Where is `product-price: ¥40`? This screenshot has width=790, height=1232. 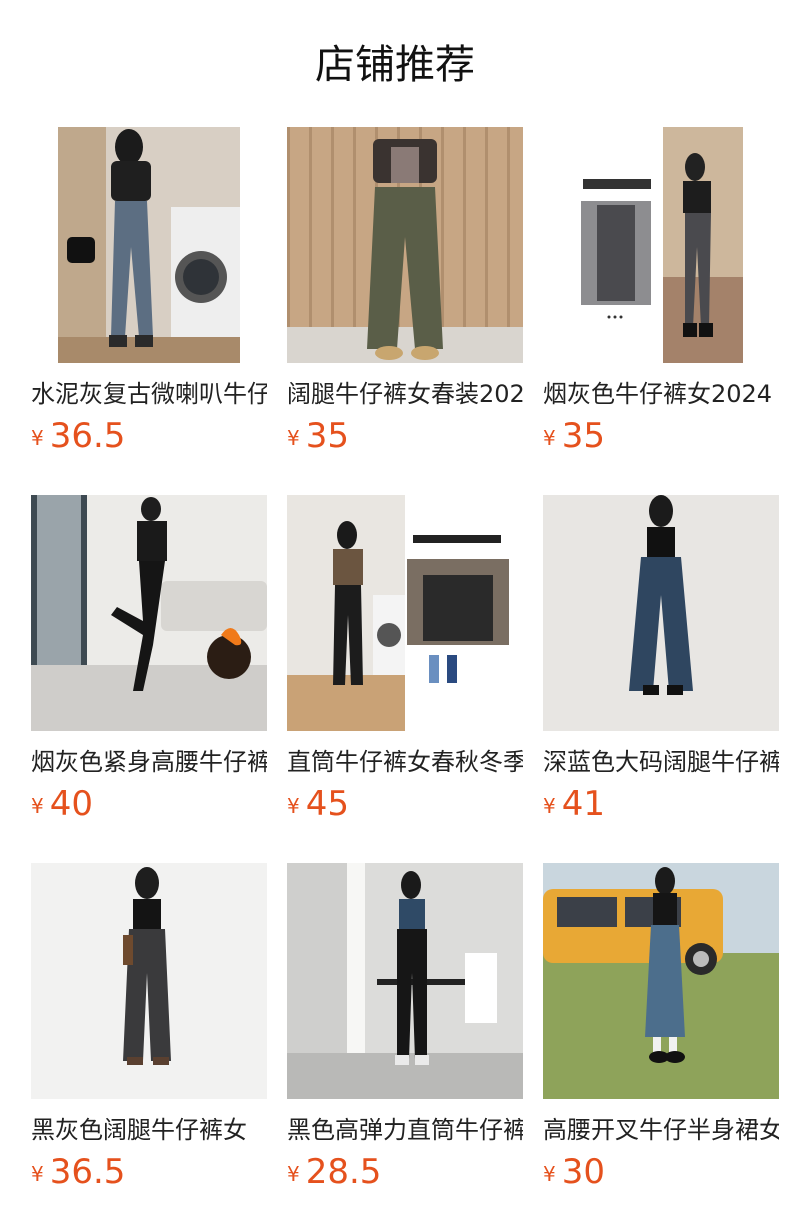 product-price: ¥40 is located at coordinates (149, 807).